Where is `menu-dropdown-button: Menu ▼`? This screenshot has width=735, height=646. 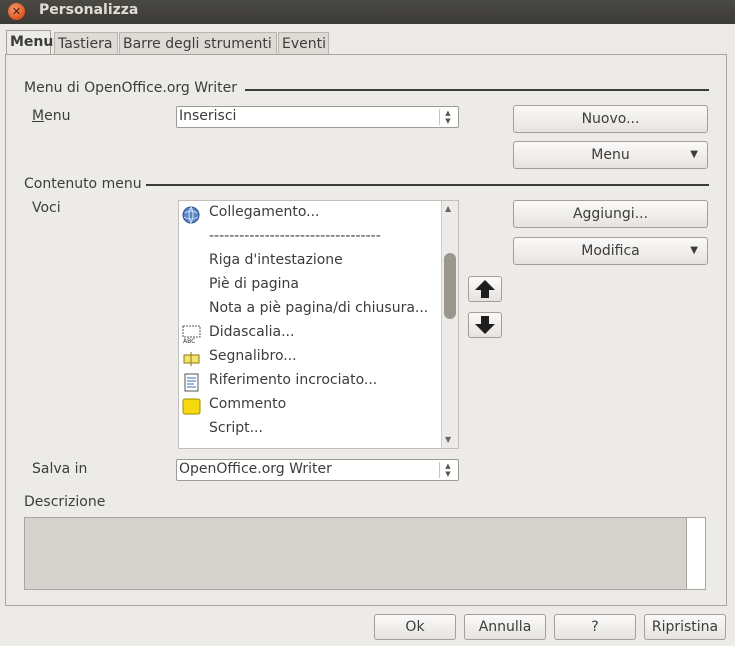 menu-dropdown-button: Menu ▼ is located at coordinates (610, 155).